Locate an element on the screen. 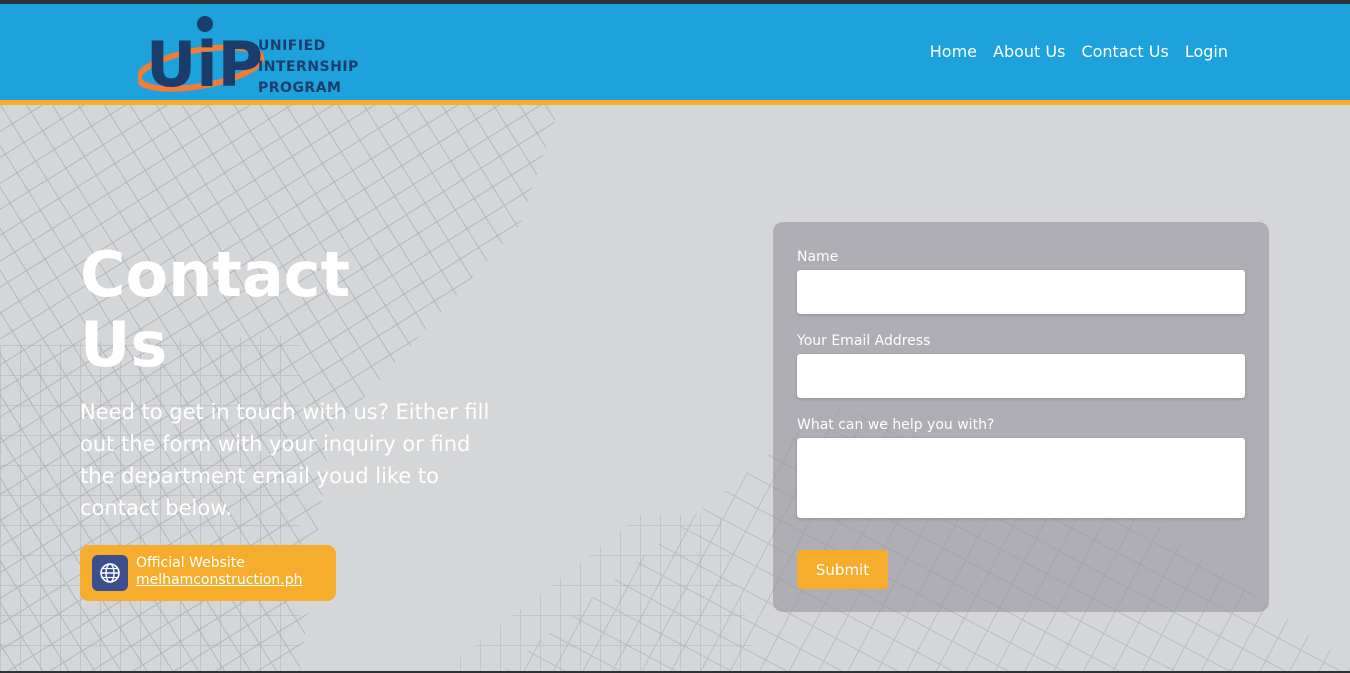 This screenshot has width=1350, height=673. email-label: Your Email Address is located at coordinates (864, 341).